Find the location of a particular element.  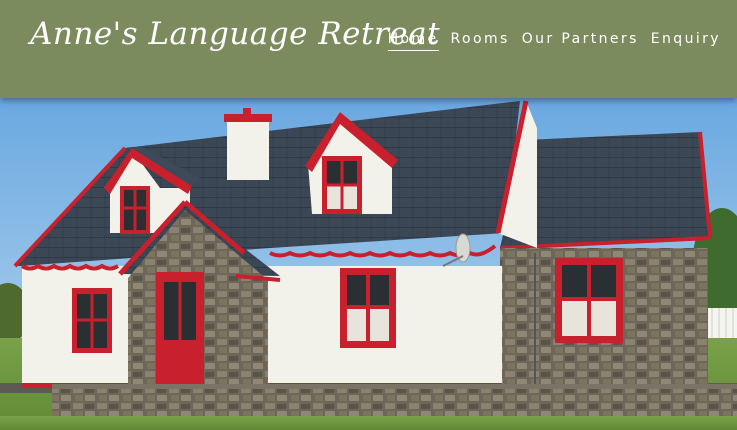

main-nav: Home Rooms Our Partners Enquiry is located at coordinates (554, 41).